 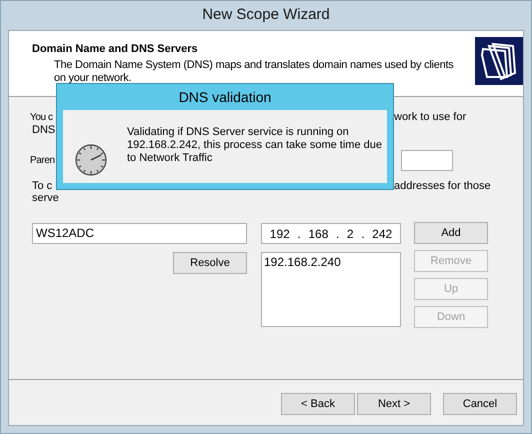 What do you see at coordinates (254, 145) in the screenshot?
I see `dialog-message-line: 192.168.2.242, this process can take some time due` at bounding box center [254, 145].